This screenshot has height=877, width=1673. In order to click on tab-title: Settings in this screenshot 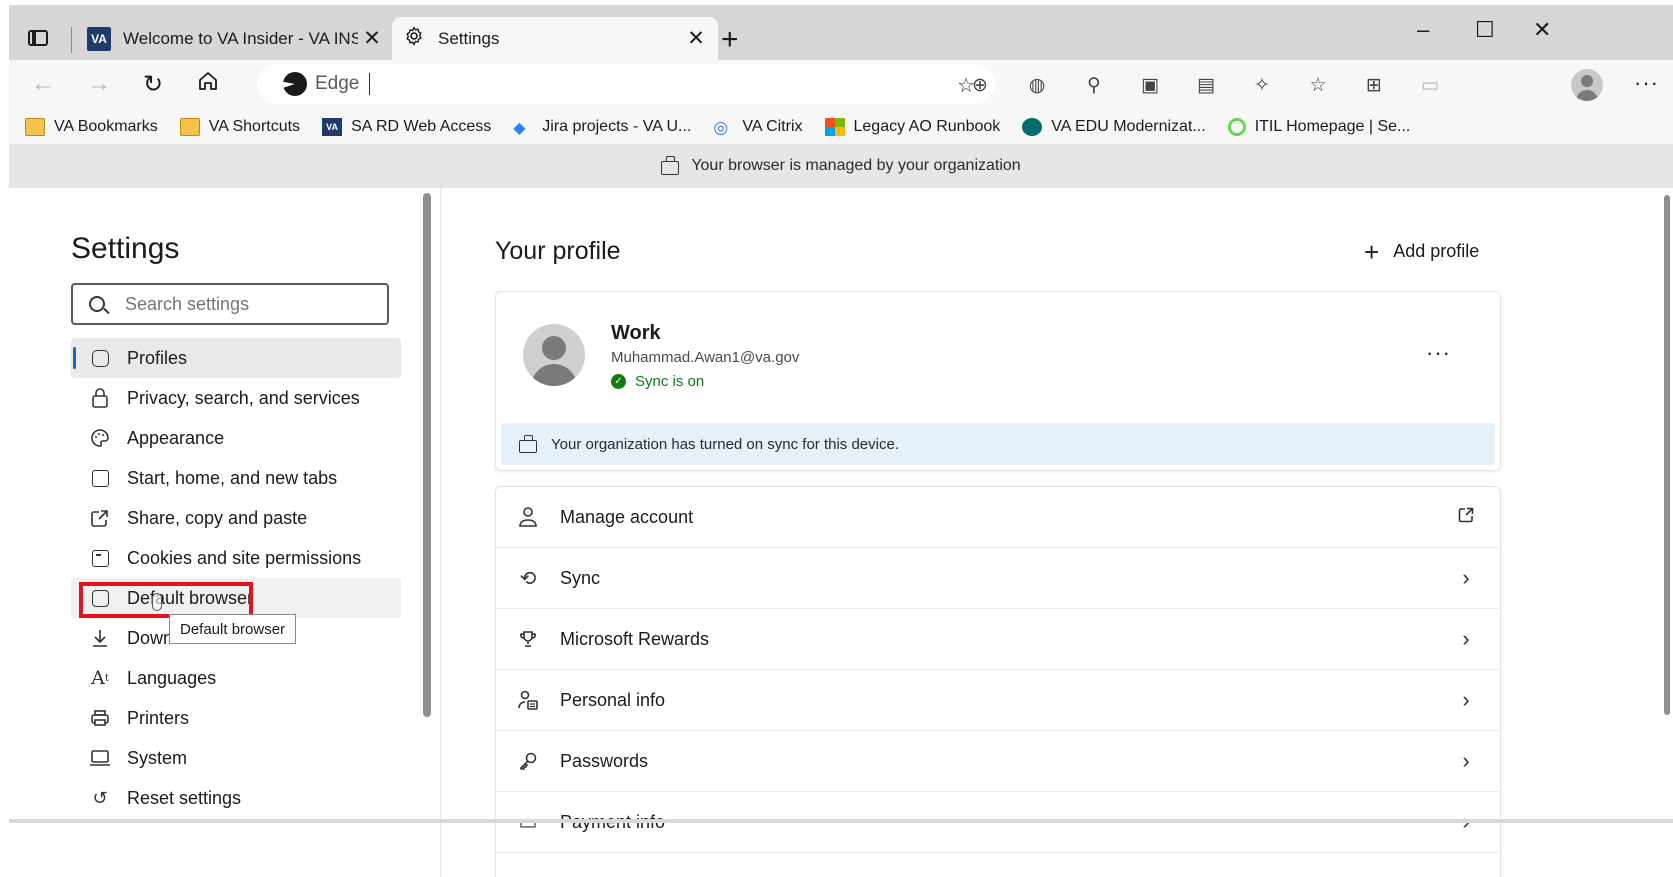, I will do `click(469, 38)`.